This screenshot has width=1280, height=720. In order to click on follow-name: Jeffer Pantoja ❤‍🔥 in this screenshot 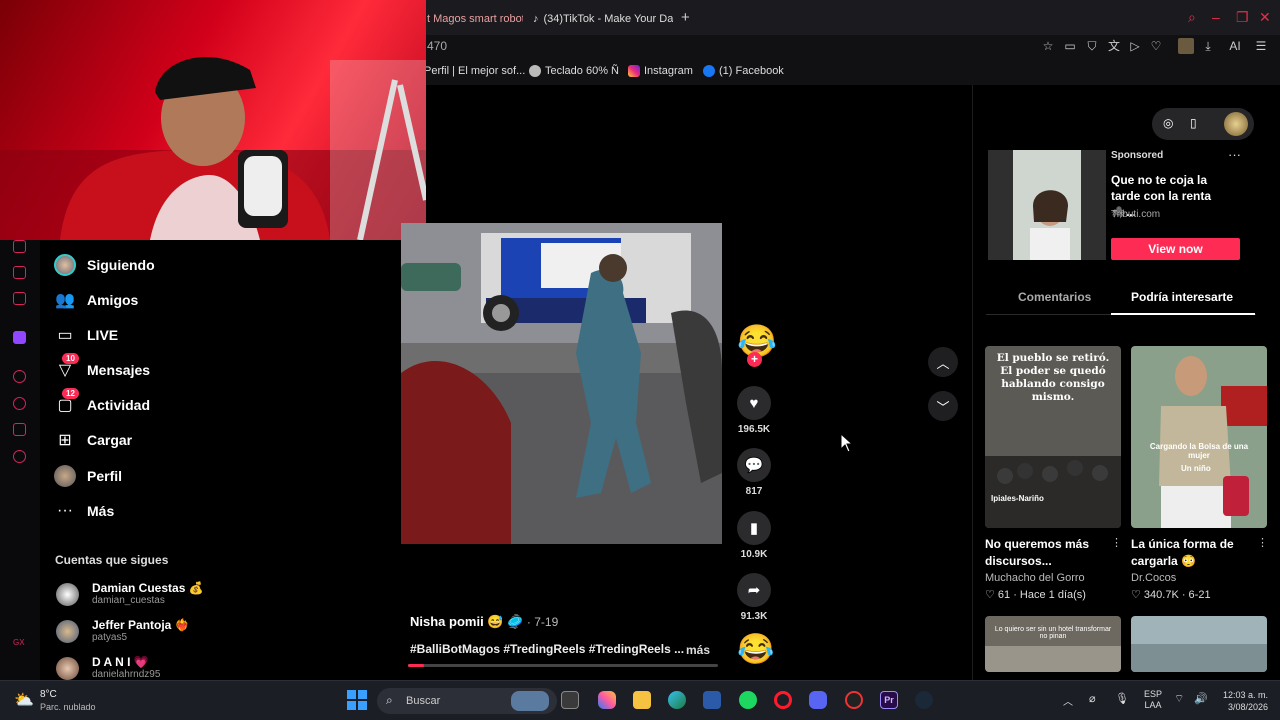, I will do `click(141, 625)`.